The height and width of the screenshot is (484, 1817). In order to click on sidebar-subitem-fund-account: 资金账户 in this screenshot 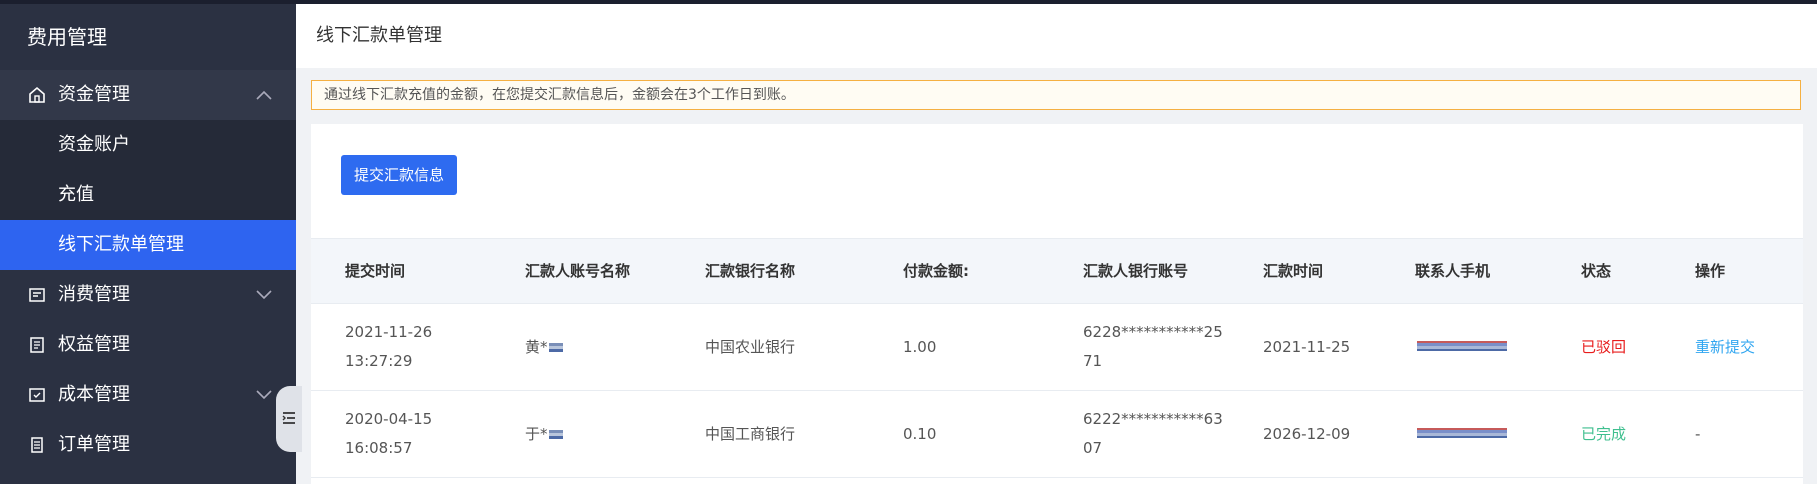, I will do `click(148, 145)`.